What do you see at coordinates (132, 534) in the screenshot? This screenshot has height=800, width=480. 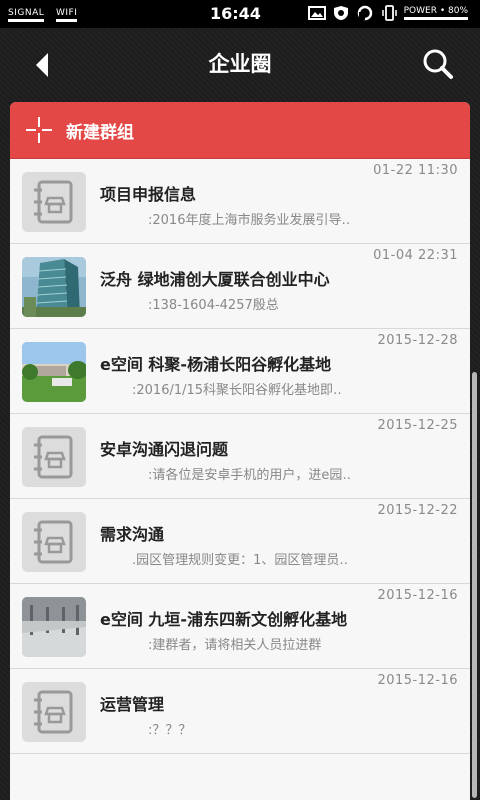 I see `group-name: 需求沟通` at bounding box center [132, 534].